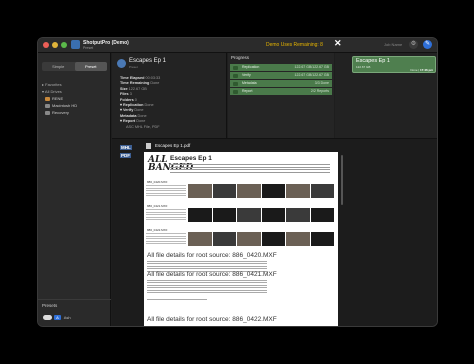 This screenshot has width=474, height=364. What do you see at coordinates (421, 70) in the screenshot?
I see `job-card-status: Done | 17:46 pm` at bounding box center [421, 70].